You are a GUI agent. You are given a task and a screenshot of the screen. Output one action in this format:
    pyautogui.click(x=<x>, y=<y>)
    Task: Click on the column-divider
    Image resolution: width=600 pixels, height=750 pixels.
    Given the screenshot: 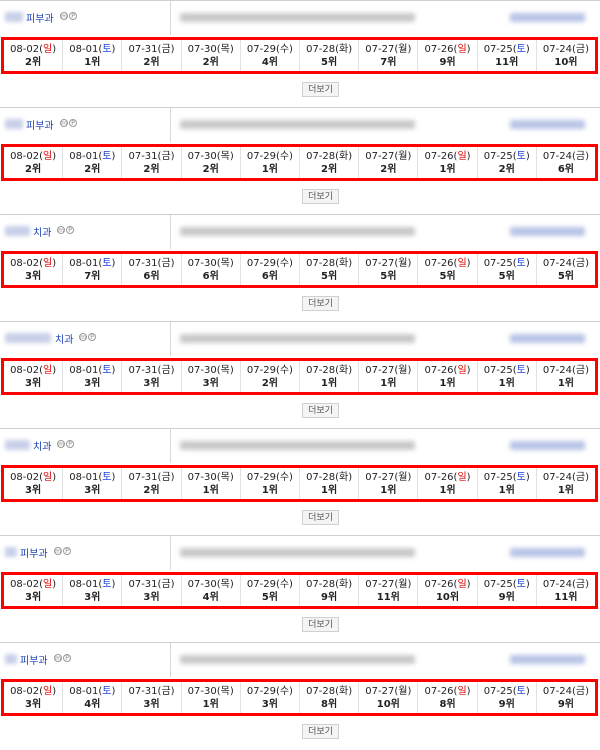 What is the action you would take?
    pyautogui.click(x=170, y=232)
    